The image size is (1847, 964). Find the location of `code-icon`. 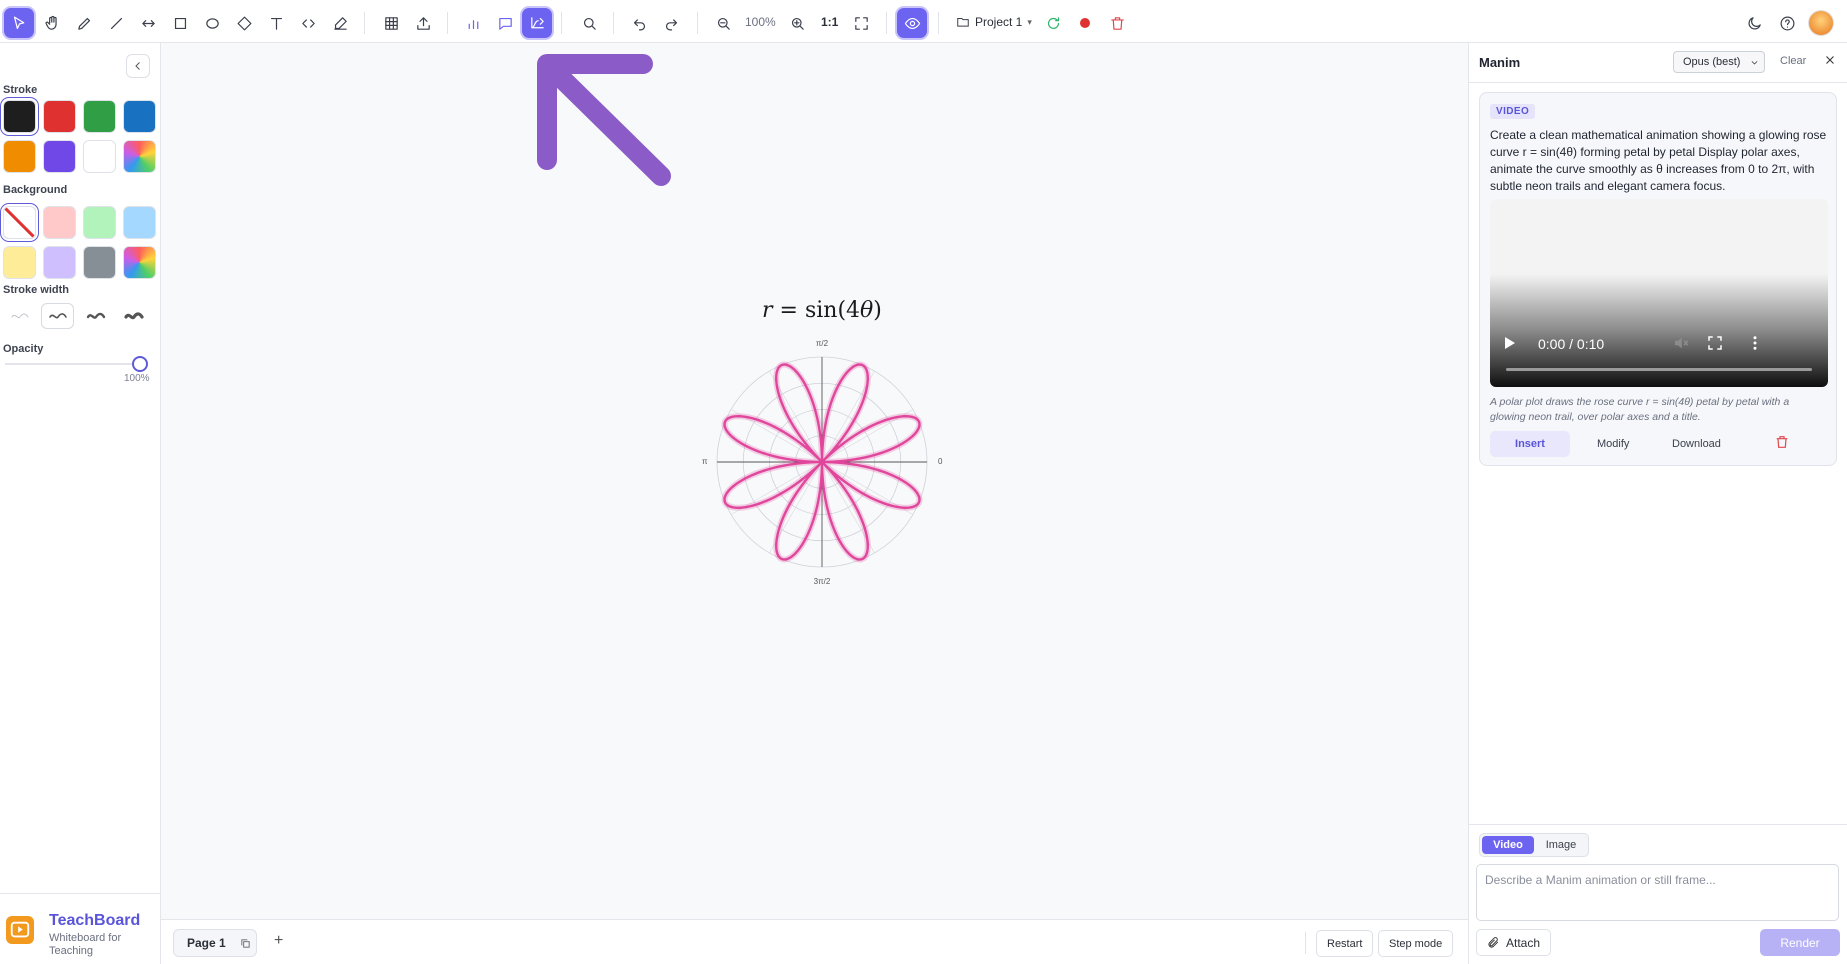

code-icon is located at coordinates (308, 23).